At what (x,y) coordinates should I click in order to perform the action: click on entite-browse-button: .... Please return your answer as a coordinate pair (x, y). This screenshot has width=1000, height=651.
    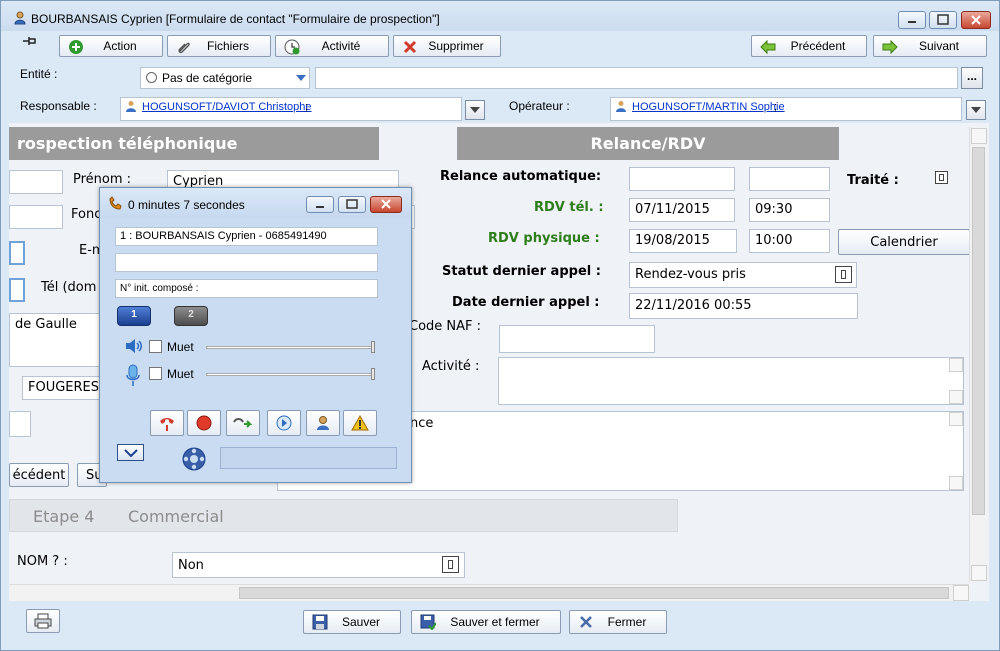
    Looking at the image, I should click on (972, 78).